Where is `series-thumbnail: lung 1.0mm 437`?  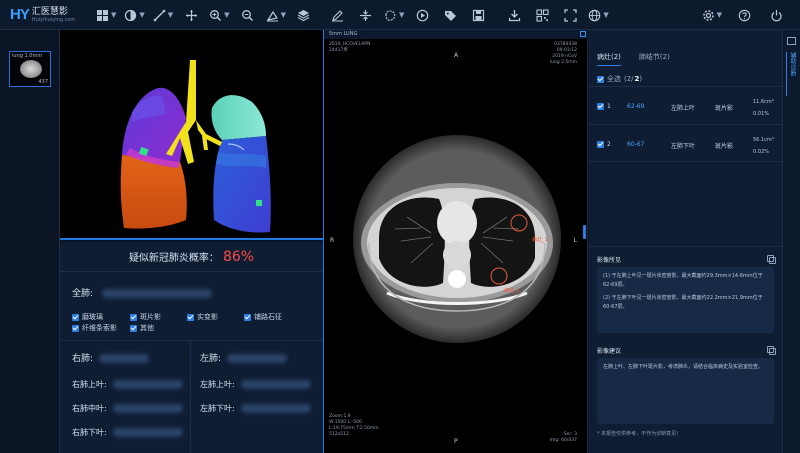 series-thumbnail: lung 1.0mm 437 is located at coordinates (30, 69).